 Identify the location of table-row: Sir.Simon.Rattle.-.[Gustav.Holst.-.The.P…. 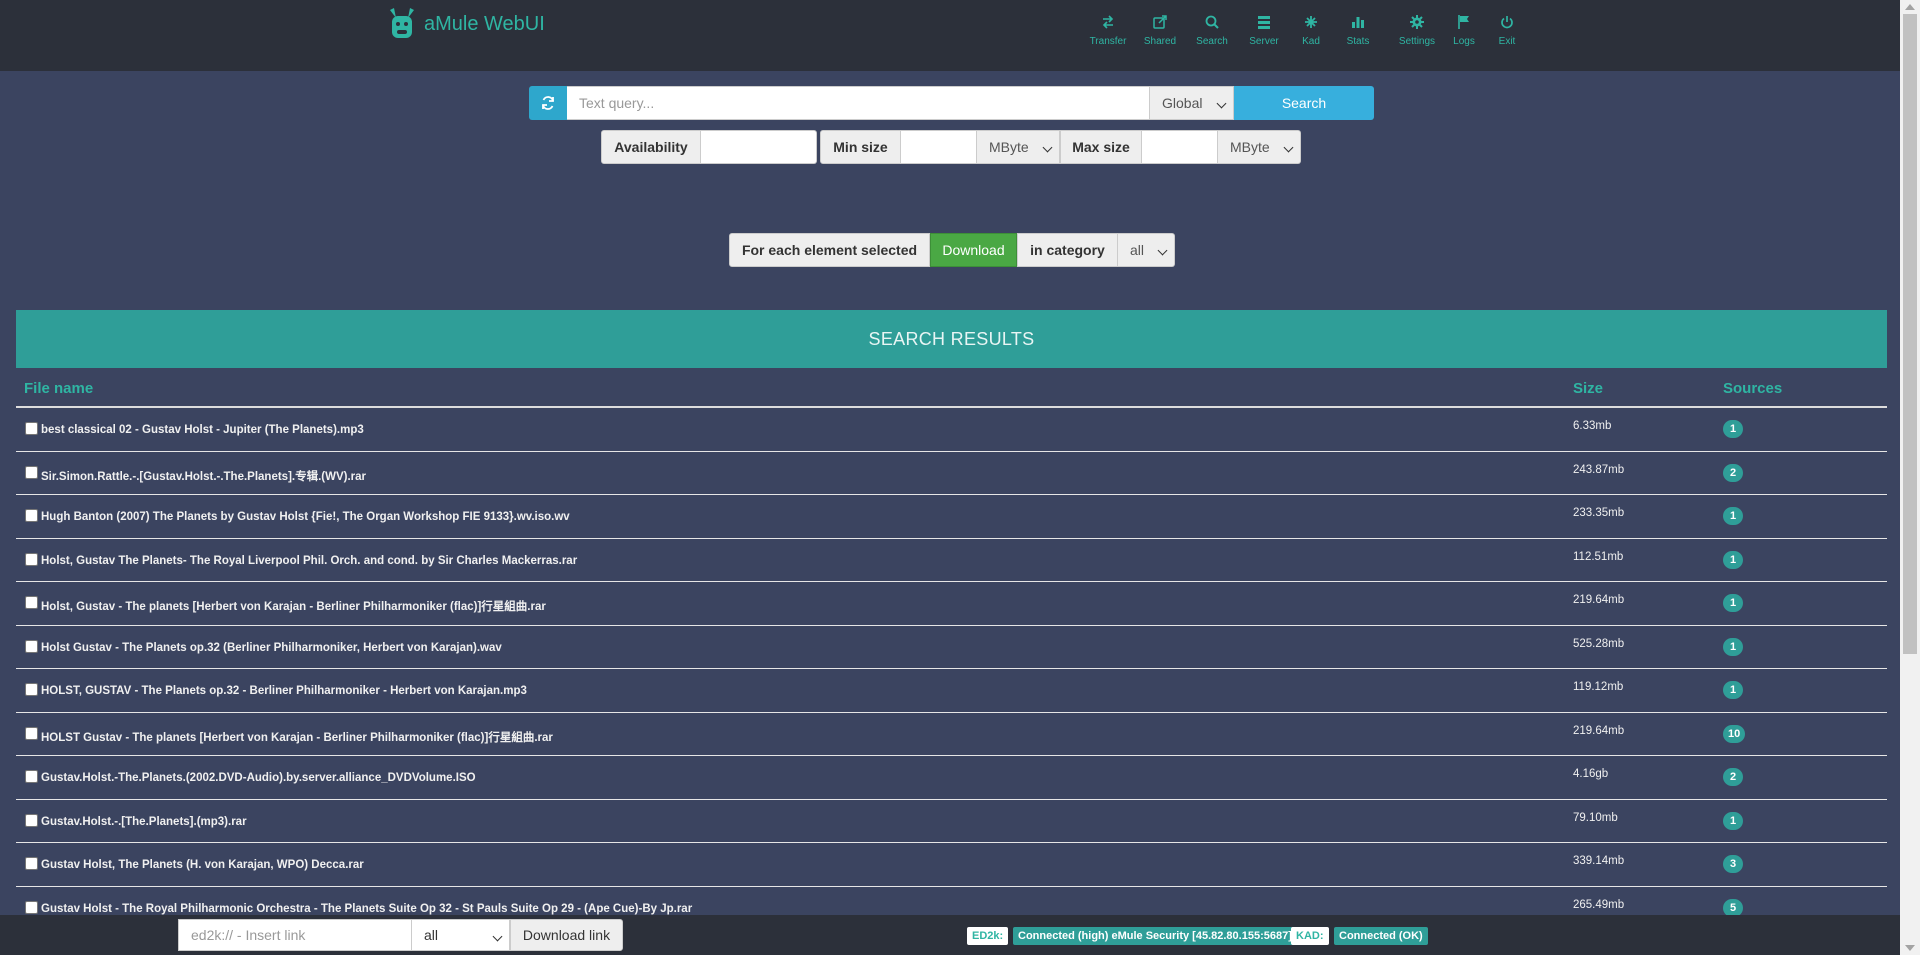
(951, 473).